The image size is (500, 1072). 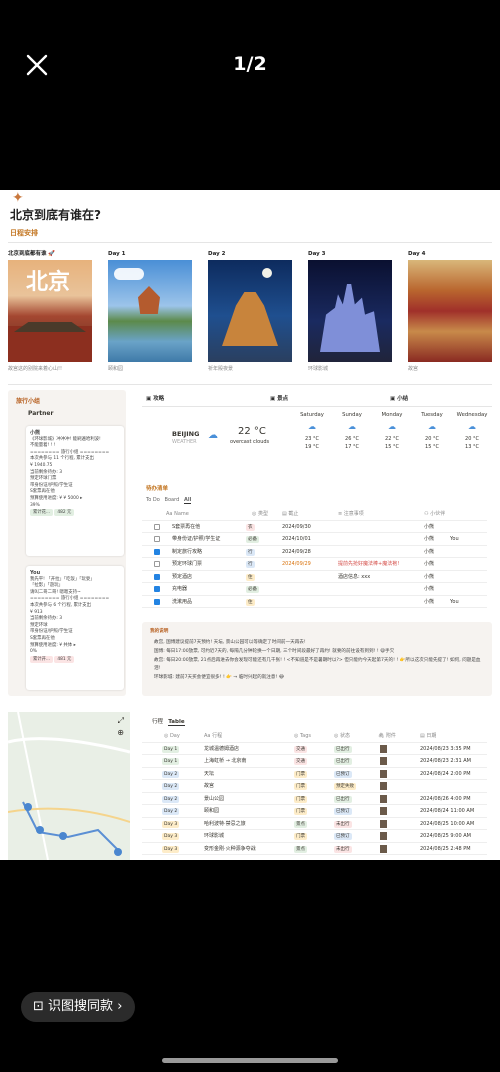 What do you see at coordinates (252, 589) in the screenshot?
I see `type-tag: 必备` at bounding box center [252, 589].